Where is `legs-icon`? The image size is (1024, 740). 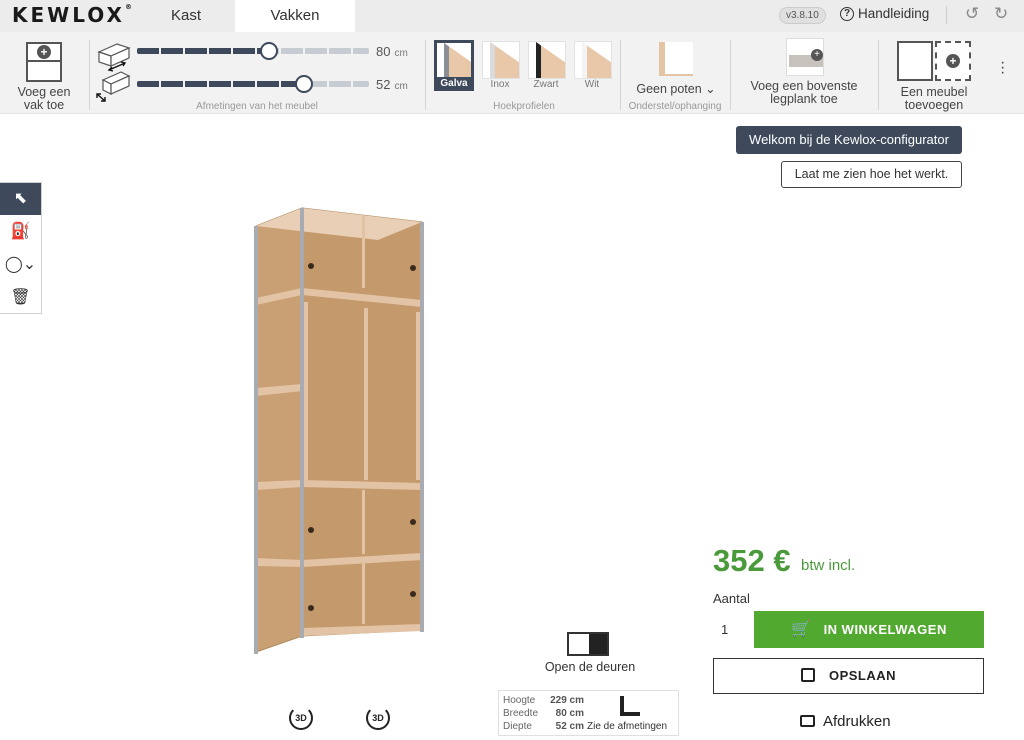
legs-icon is located at coordinates (676, 59).